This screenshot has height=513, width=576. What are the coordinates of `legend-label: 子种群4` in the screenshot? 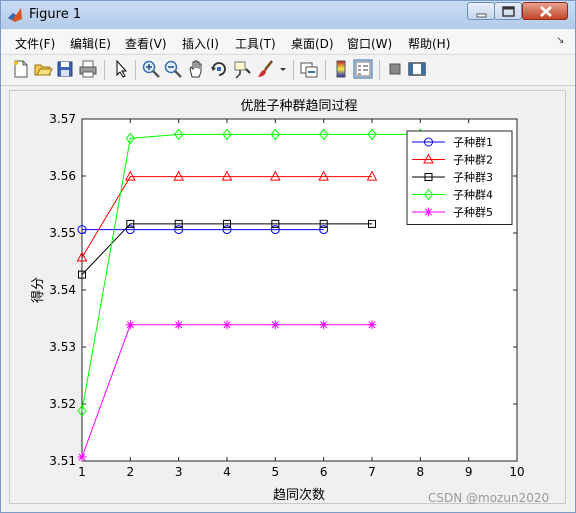 It's located at (473, 195).